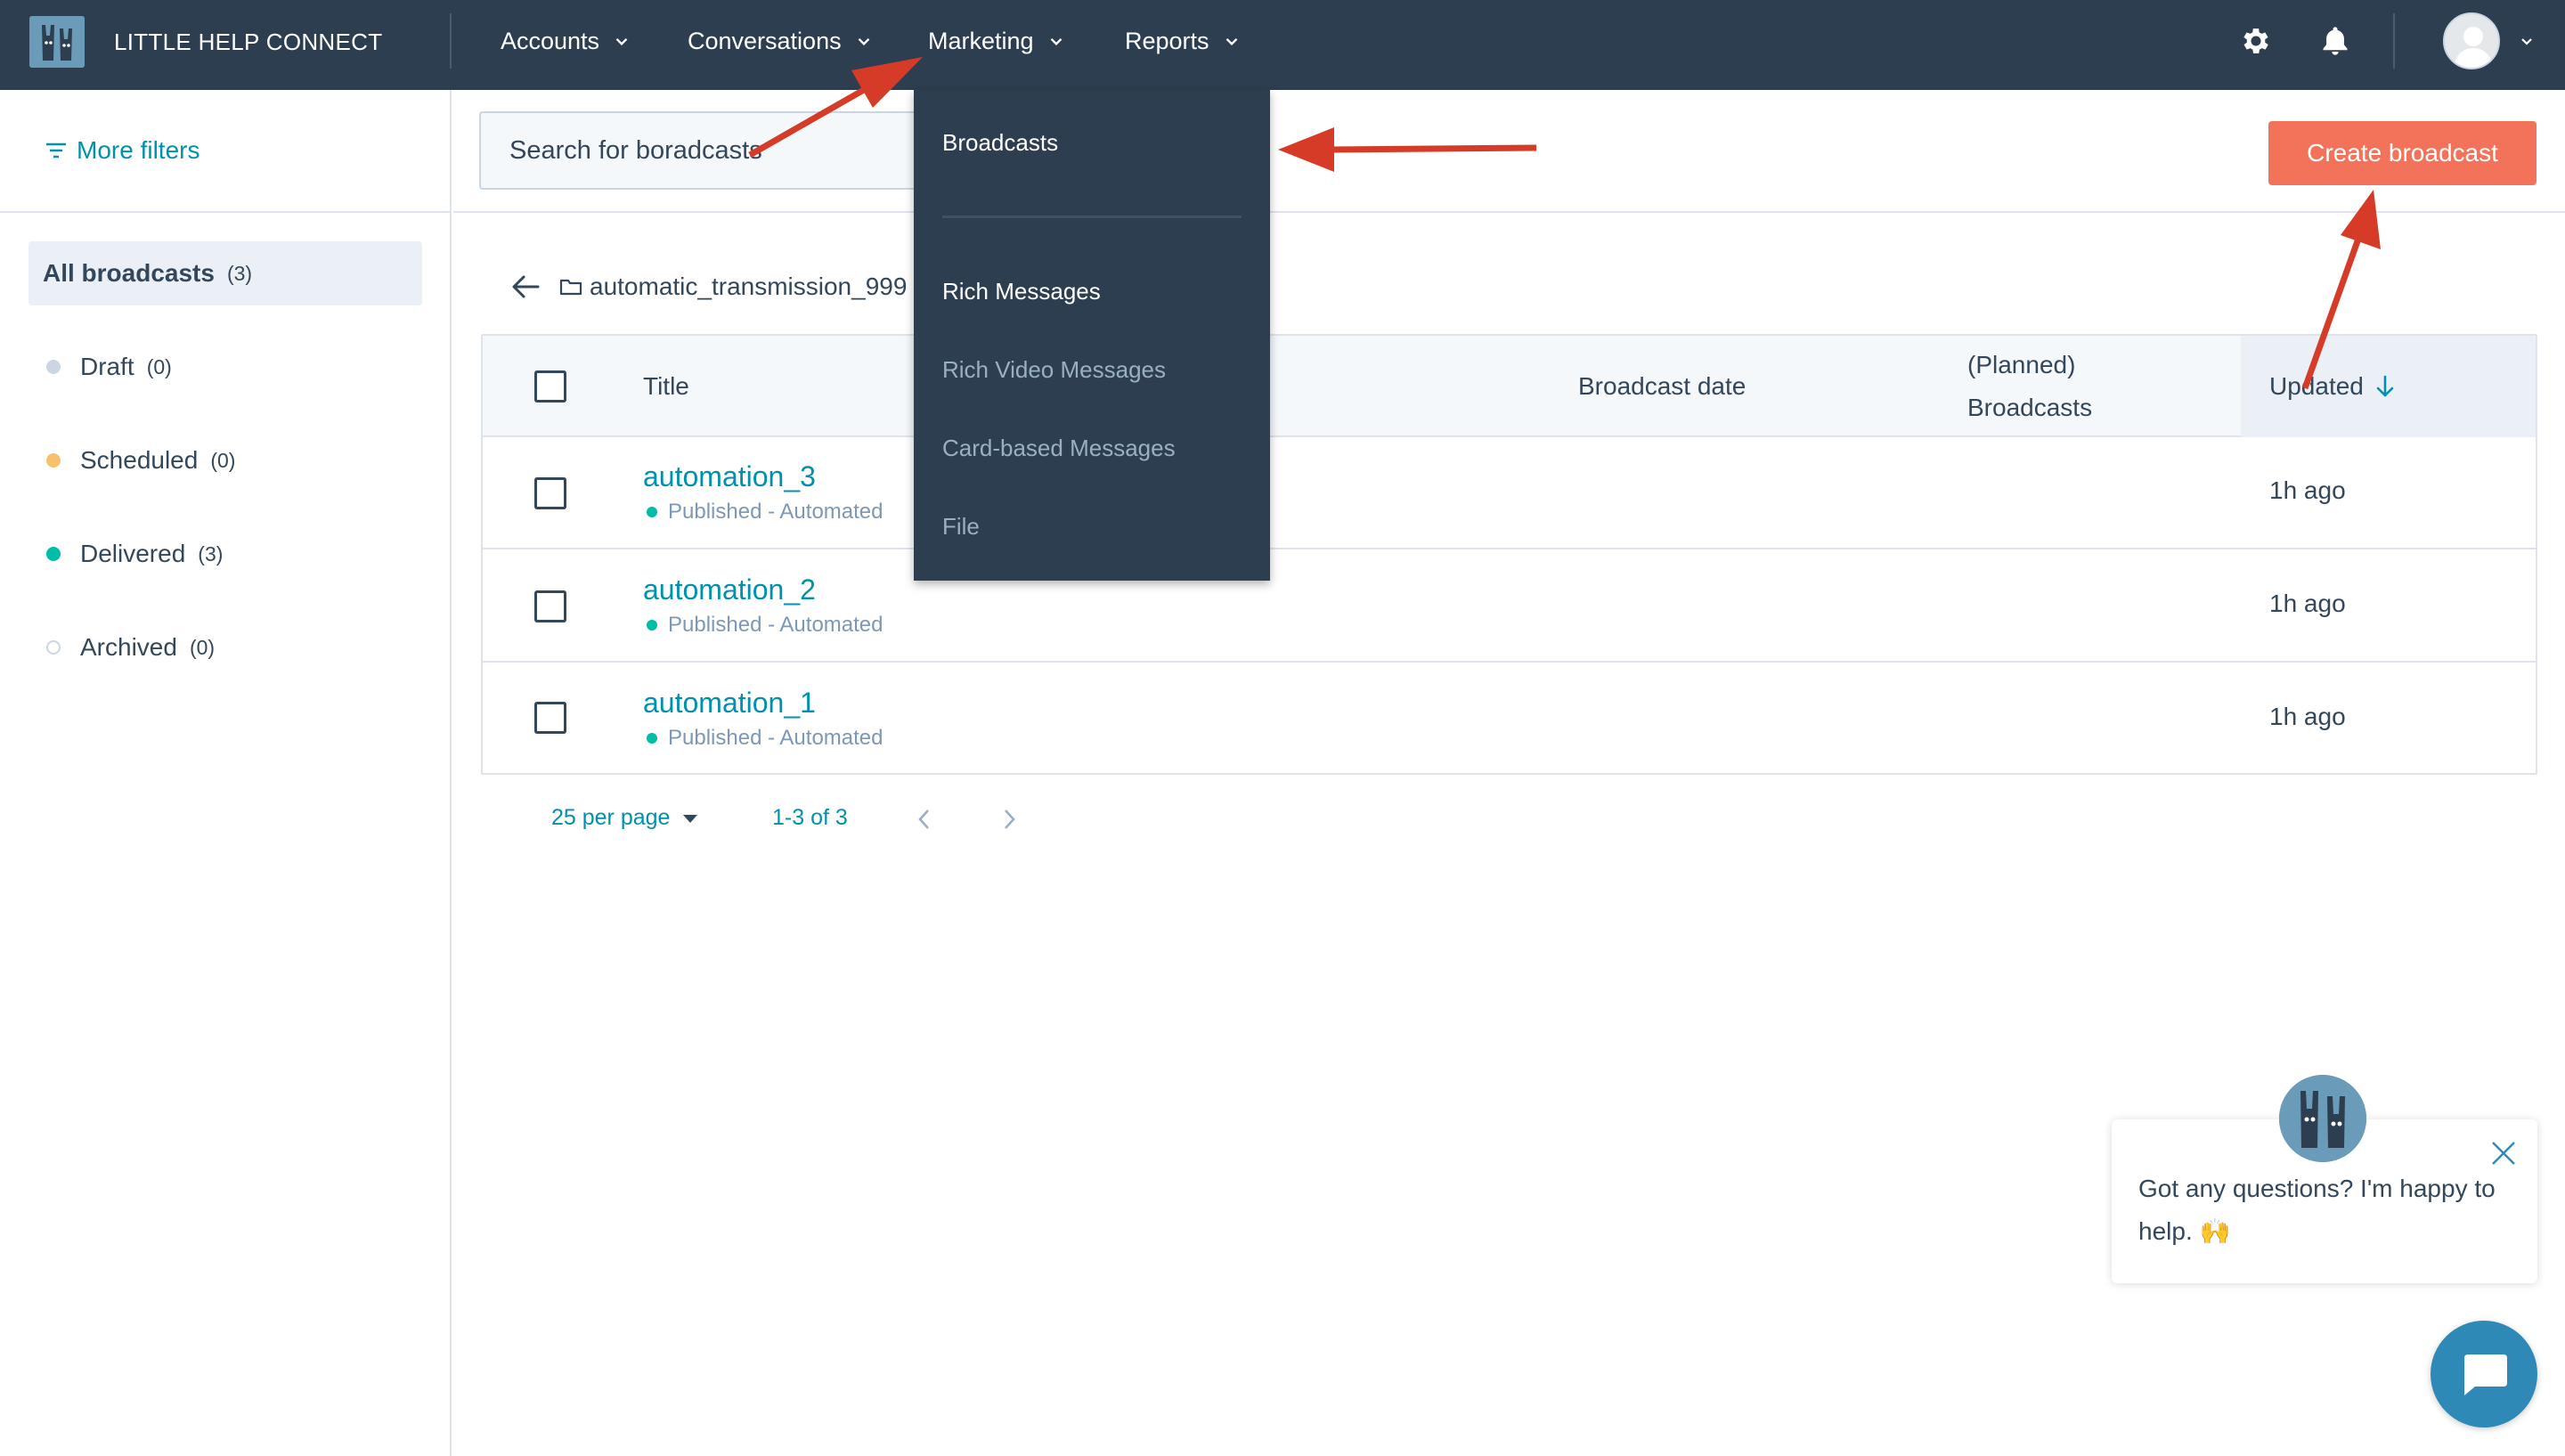 This screenshot has height=1456, width=2565. I want to click on nav-label: Conversations, so click(765, 40).